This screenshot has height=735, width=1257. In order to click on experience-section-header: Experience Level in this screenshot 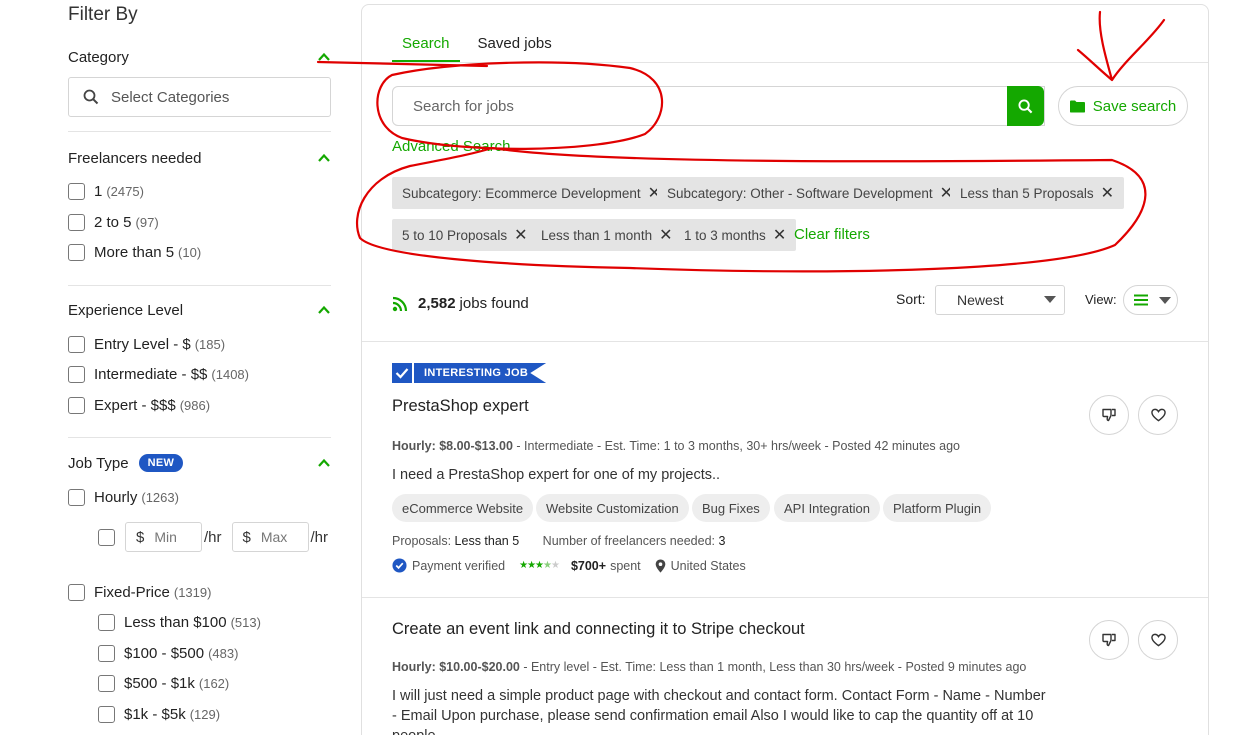, I will do `click(199, 310)`.